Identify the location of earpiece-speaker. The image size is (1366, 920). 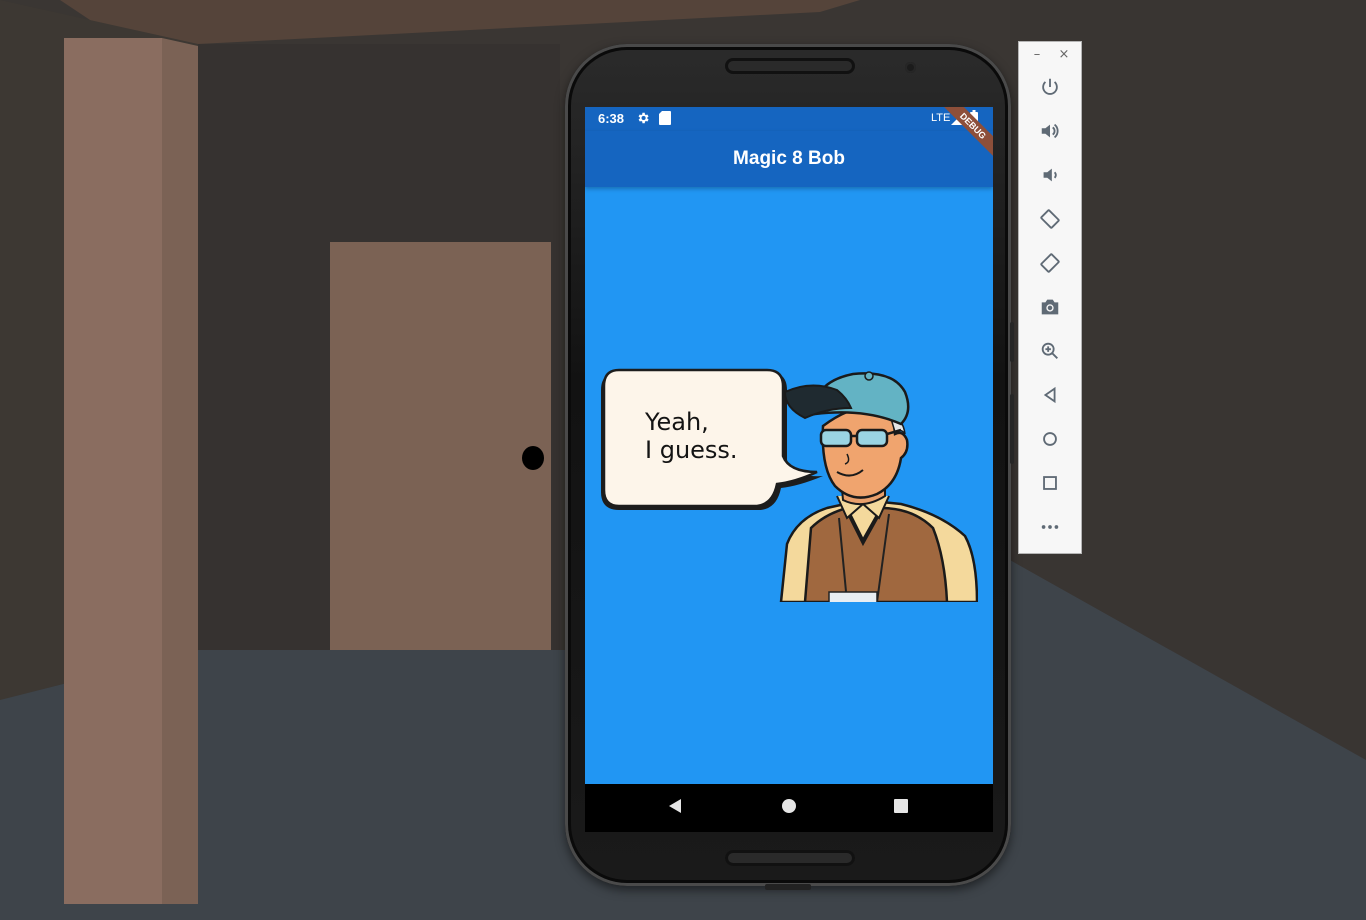
(790, 66).